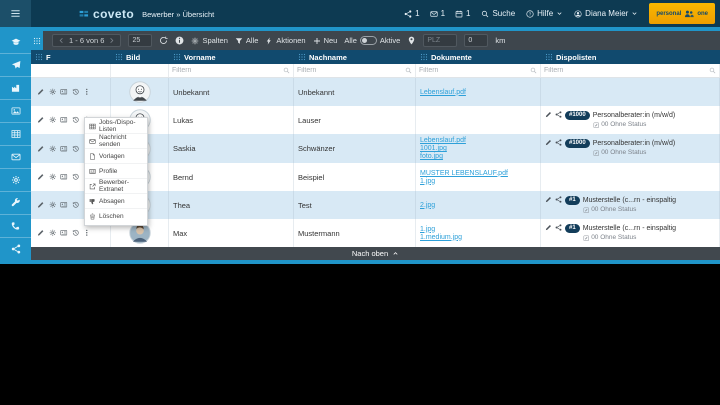 Image resolution: width=720 pixels, height=405 pixels. What do you see at coordinates (285, 40) in the screenshot?
I see `actions-button: Aktionen` at bounding box center [285, 40].